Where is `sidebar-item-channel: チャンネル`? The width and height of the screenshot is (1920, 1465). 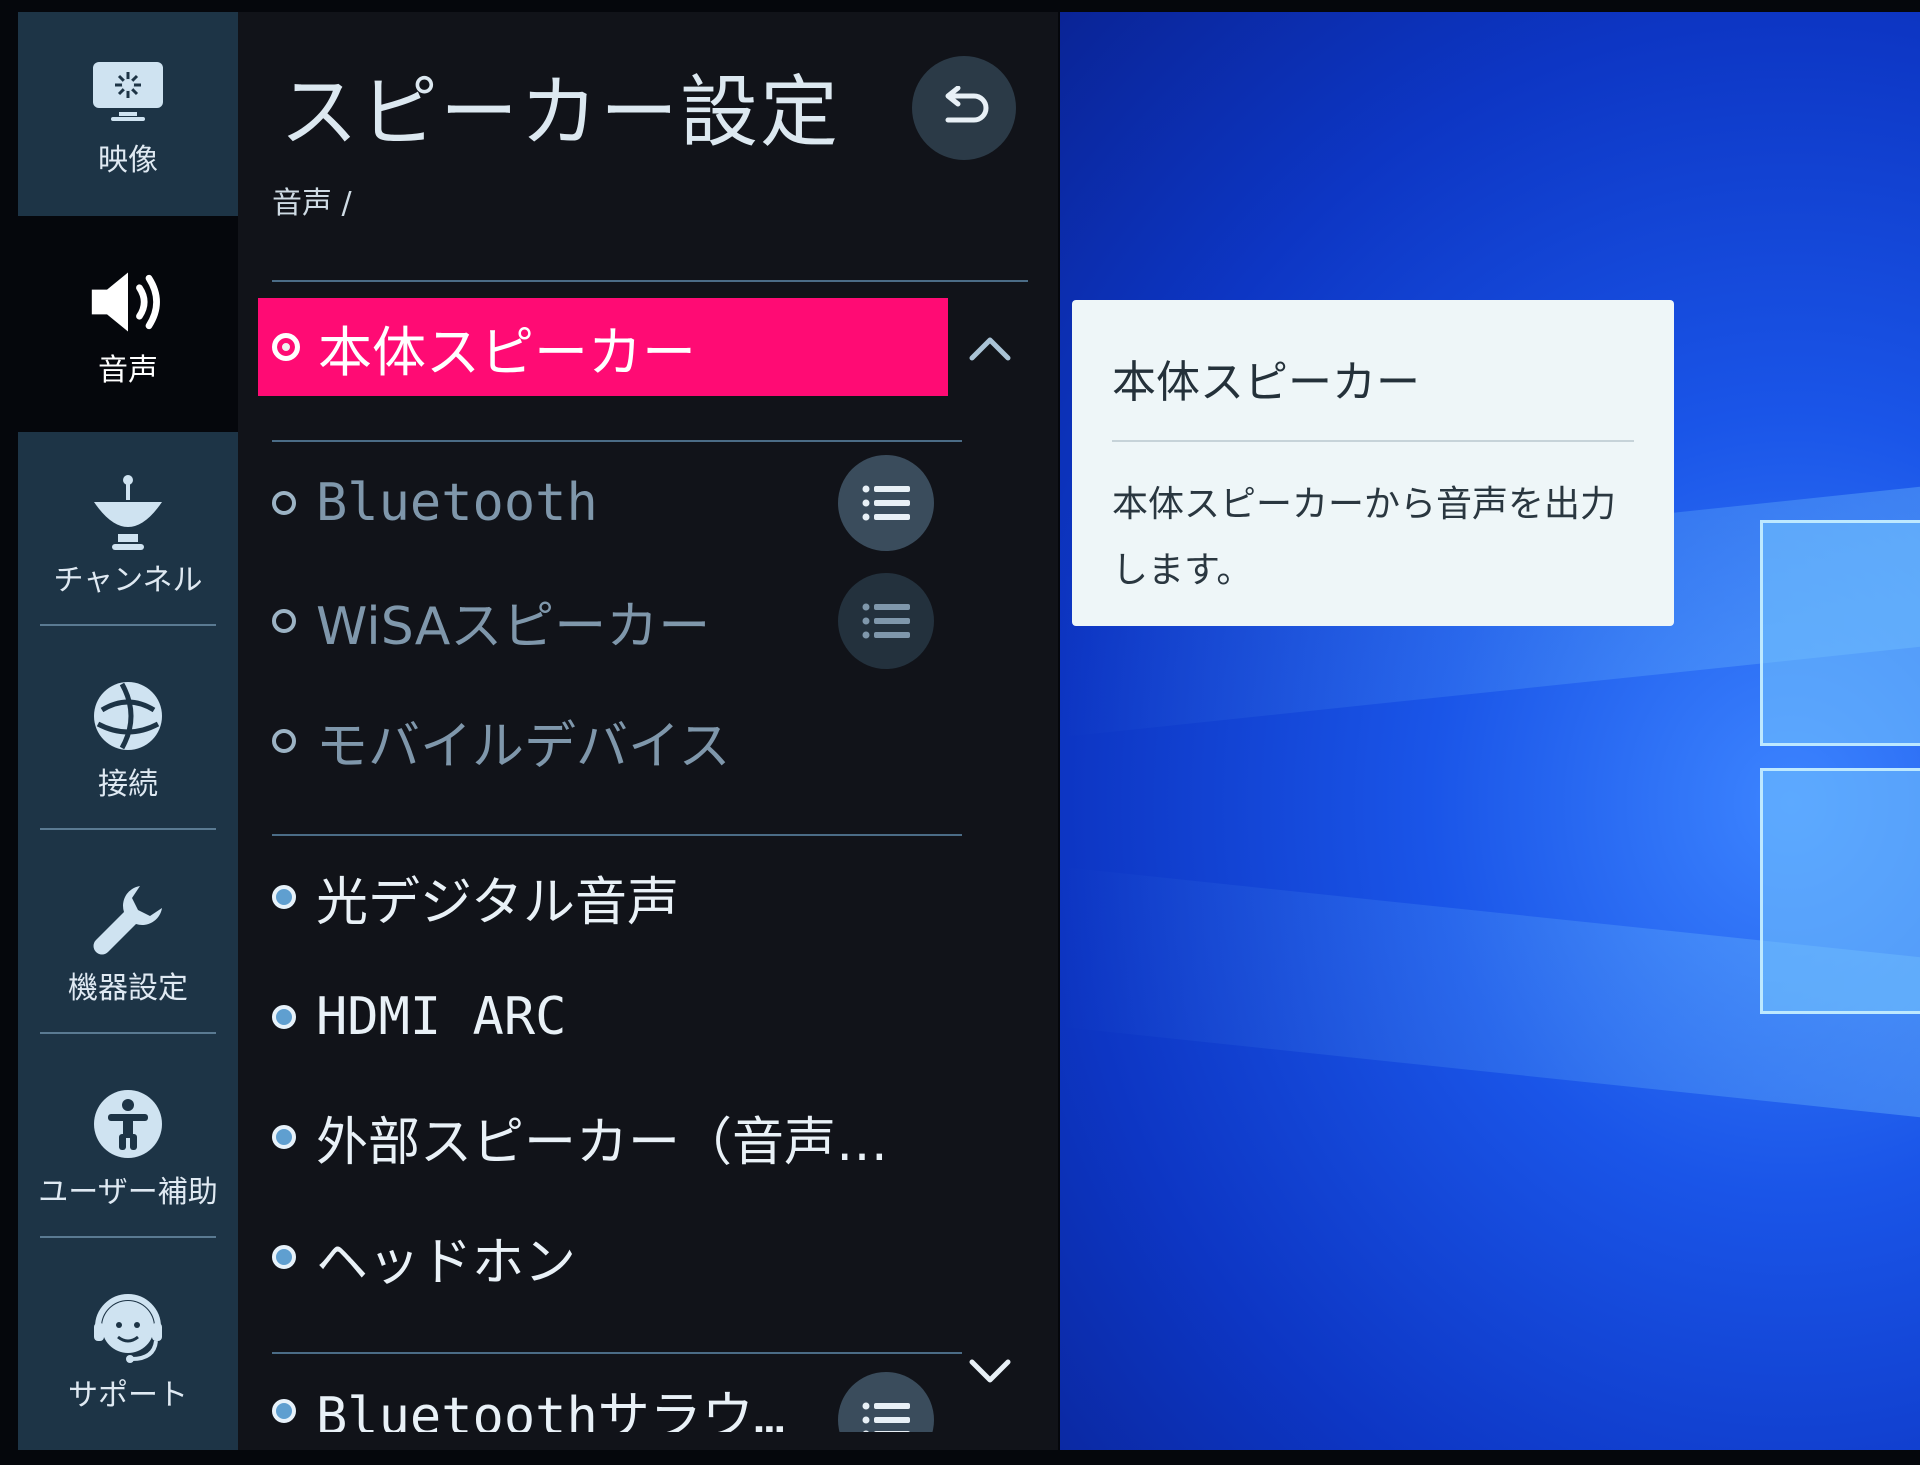
sidebar-item-channel: チャンネル is located at coordinates (128, 534).